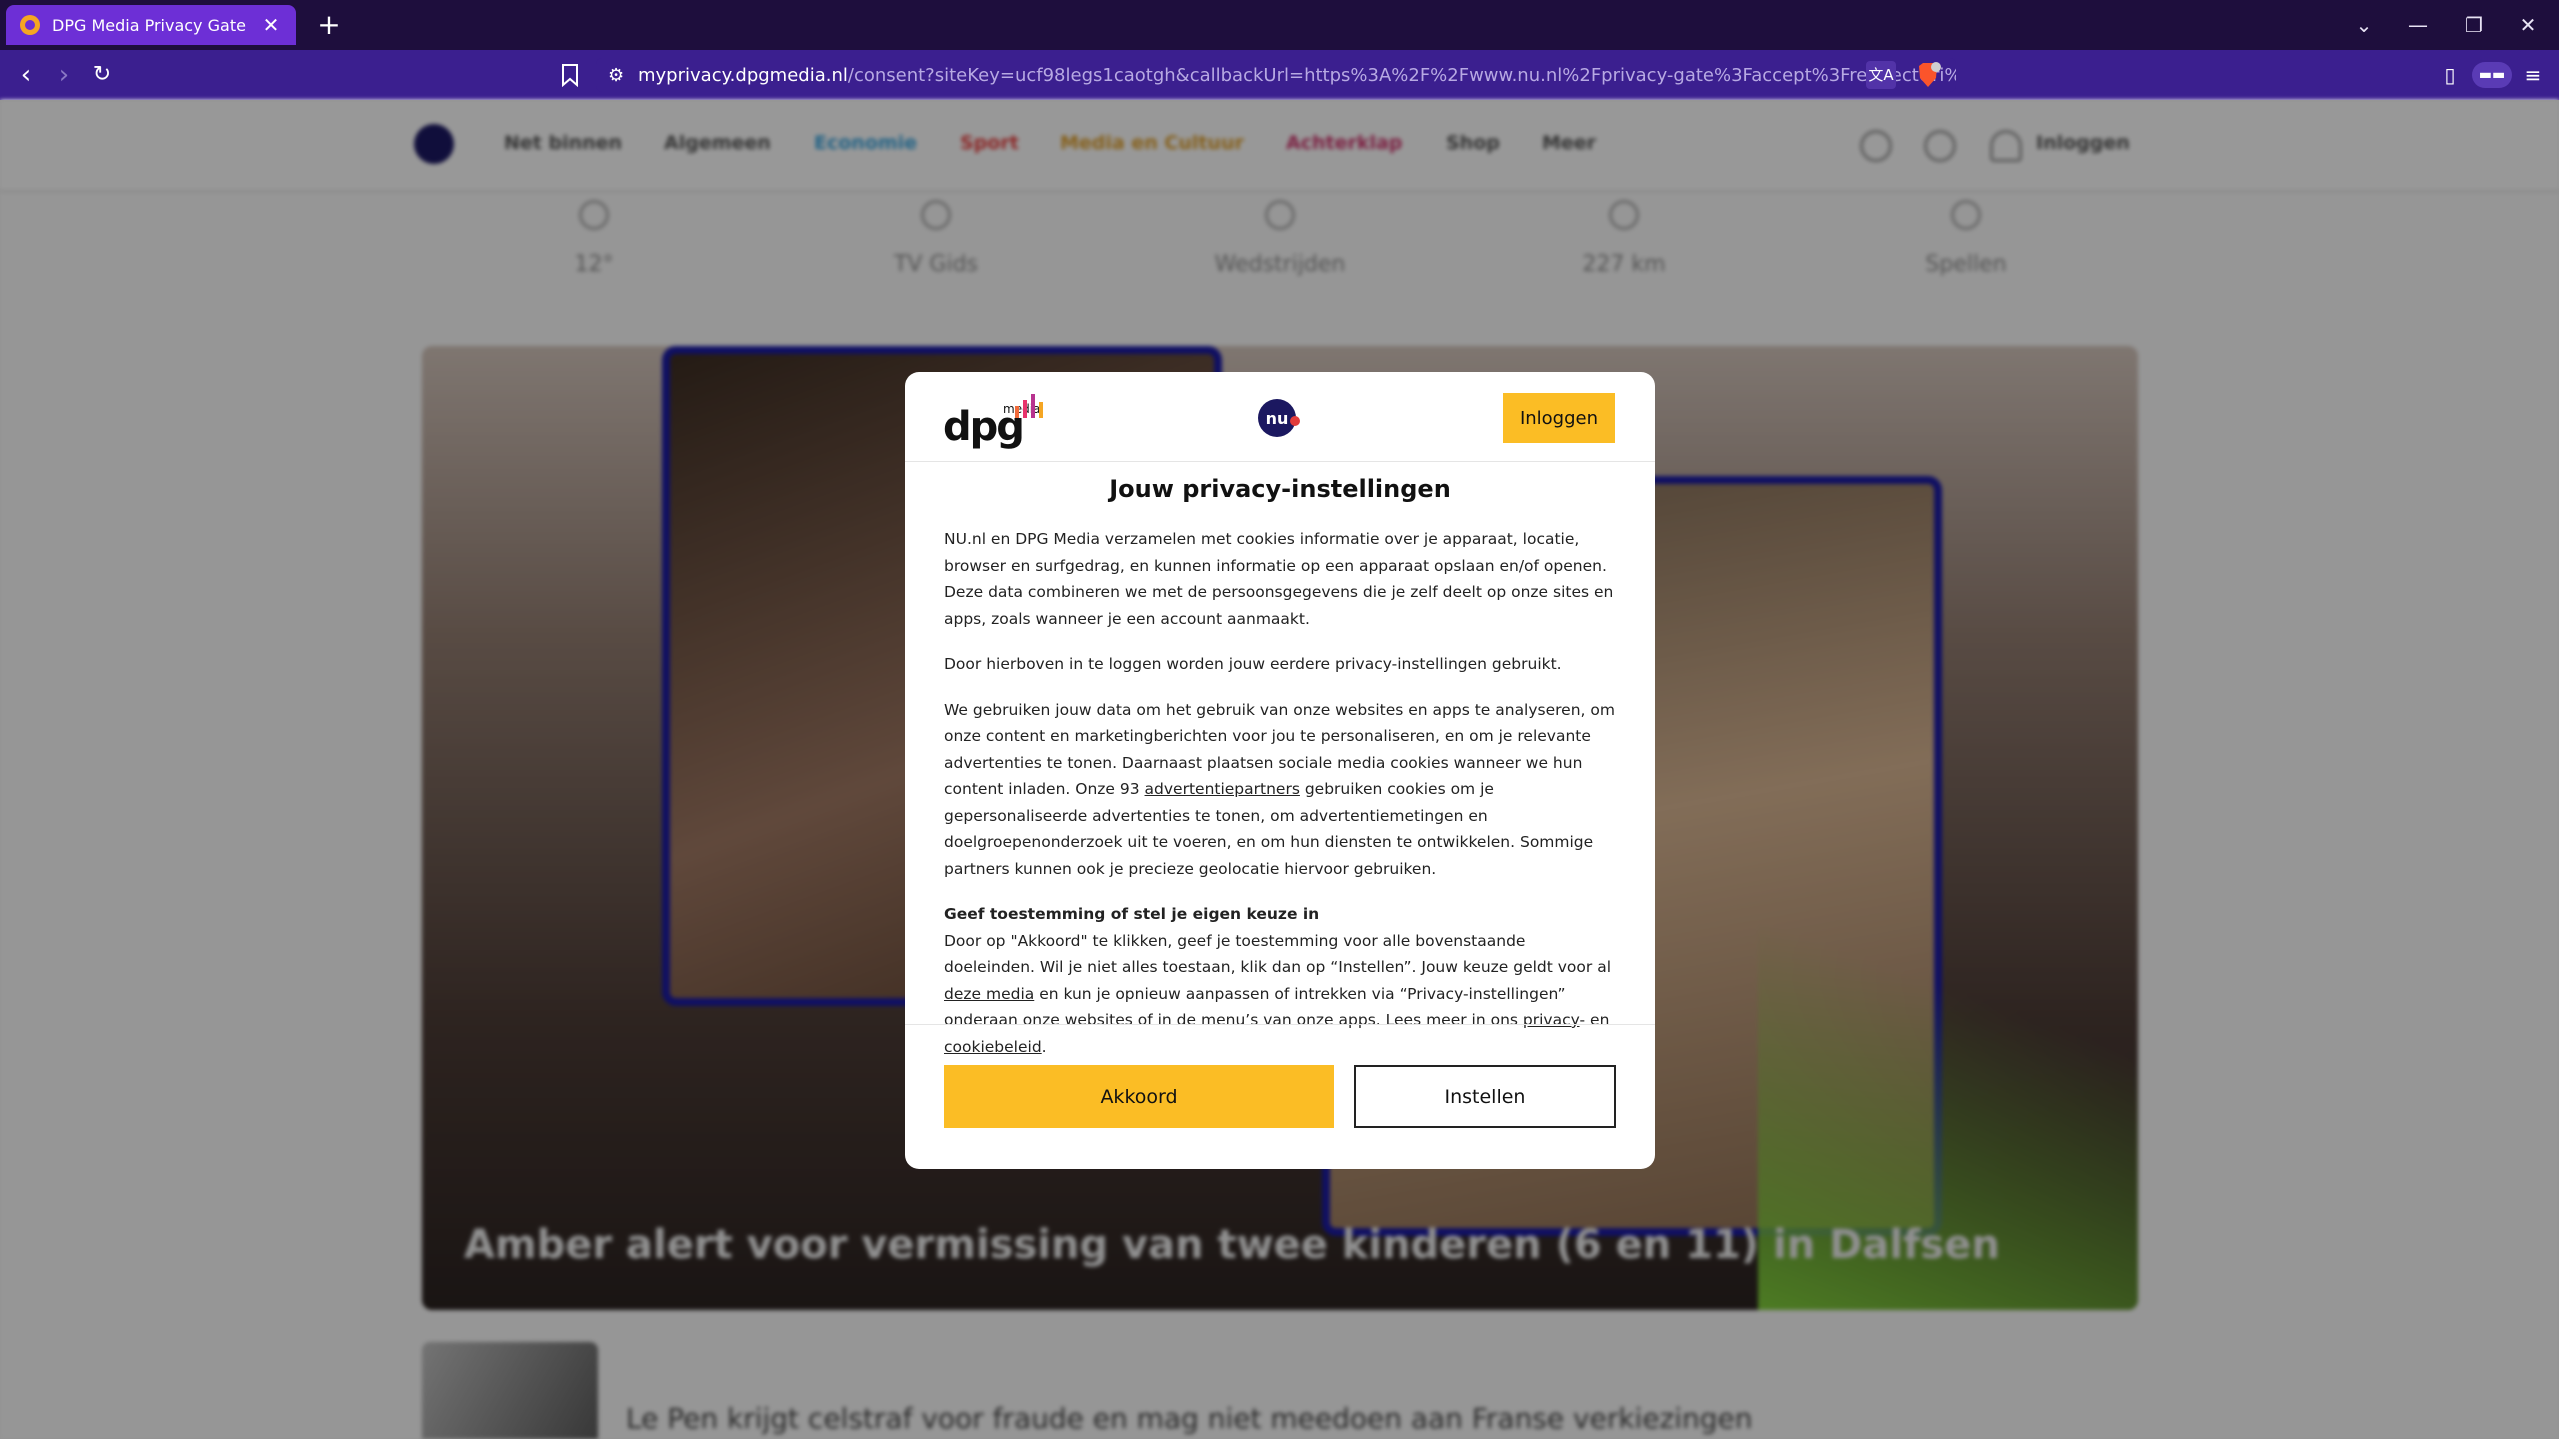  I want to click on reload-icon: ↻, so click(102, 75).